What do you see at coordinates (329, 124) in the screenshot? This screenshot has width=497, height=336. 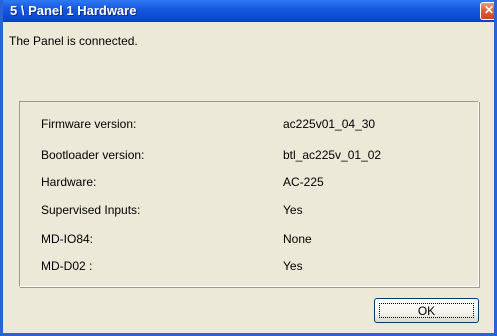 I see `firmware-version-value: ac225v01_04_30` at bounding box center [329, 124].